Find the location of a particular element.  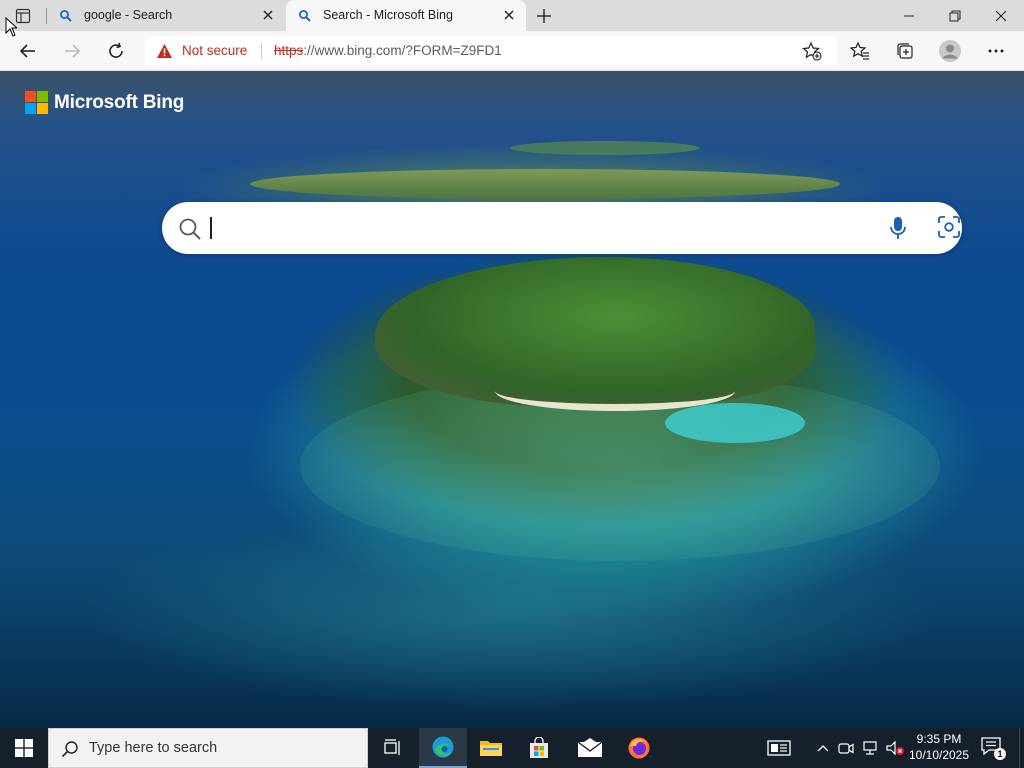

favorites-icon is located at coordinates (859, 50).